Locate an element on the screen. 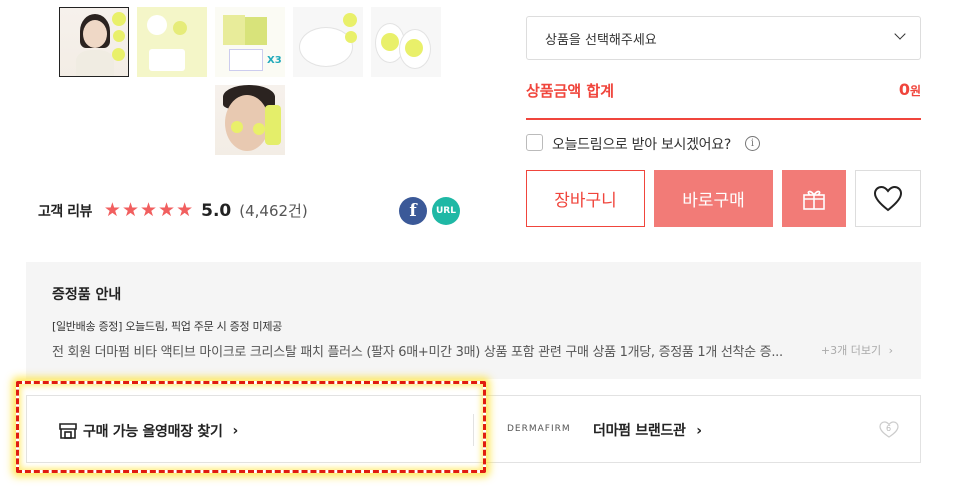  facebook-share-button: f is located at coordinates (413, 211).